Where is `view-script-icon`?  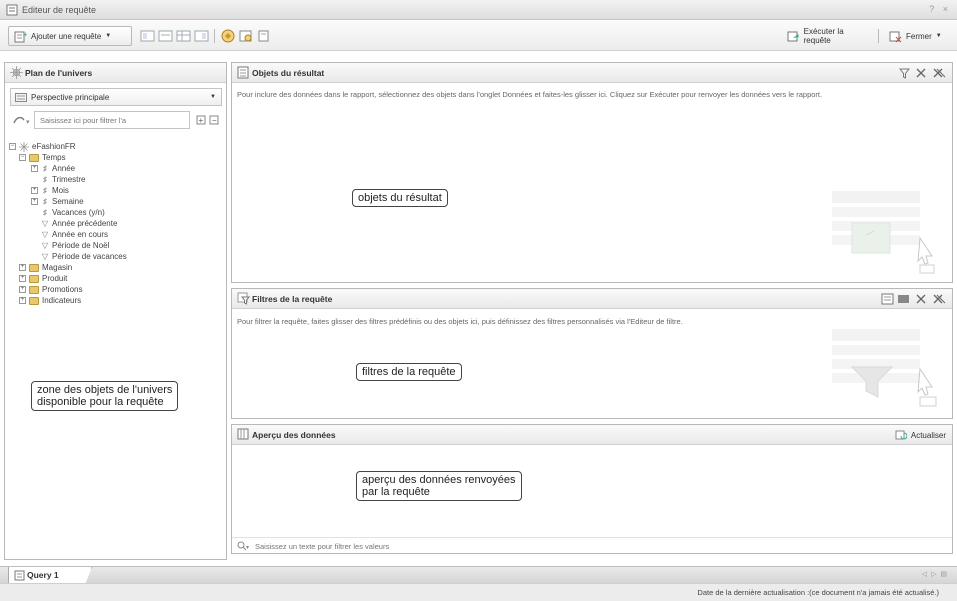
view-script-icon is located at coordinates (264, 36).